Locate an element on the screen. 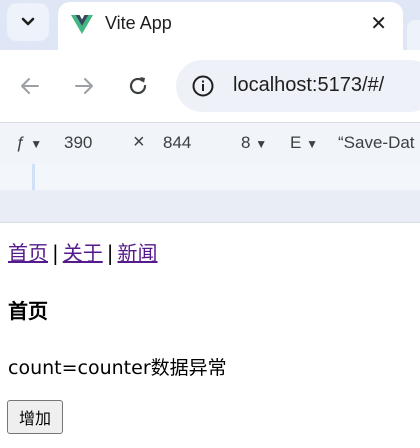 This screenshot has width=420, height=448. tab-search-button is located at coordinates (28, 22).